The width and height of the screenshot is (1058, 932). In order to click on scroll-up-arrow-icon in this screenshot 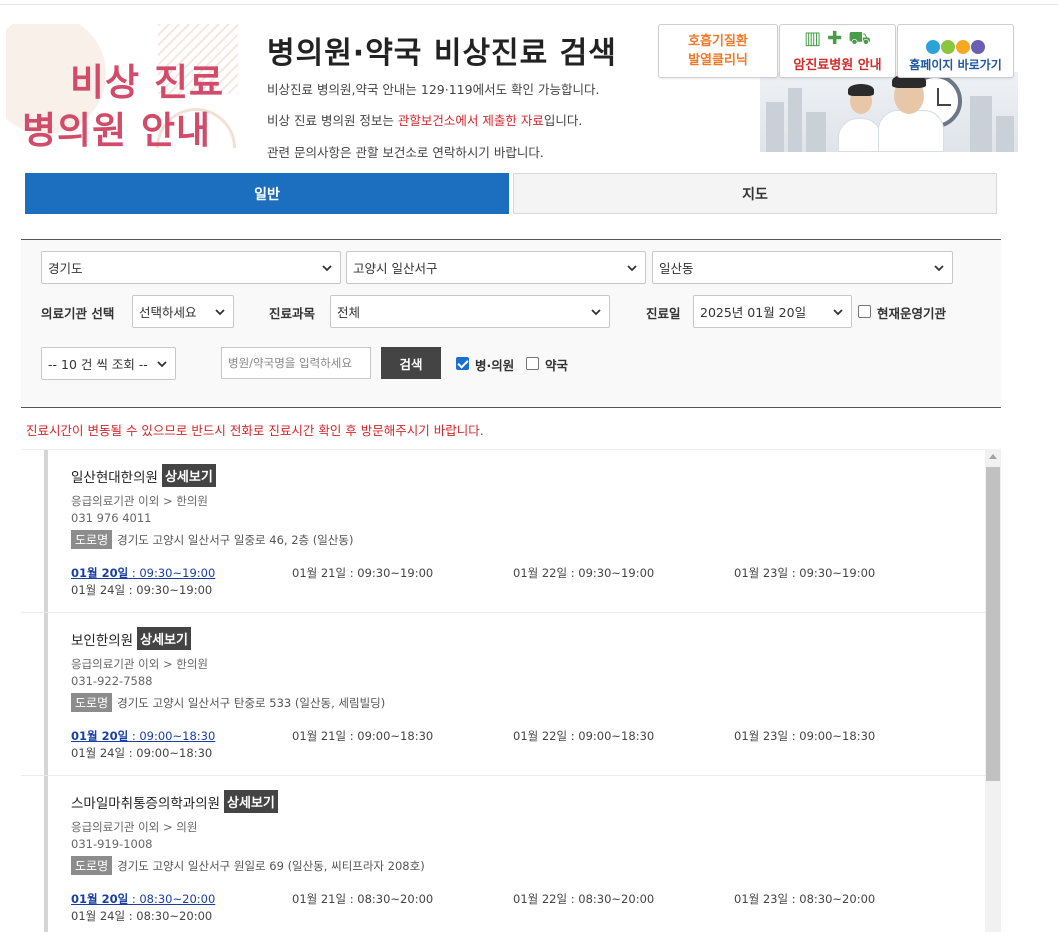, I will do `click(993, 456)`.